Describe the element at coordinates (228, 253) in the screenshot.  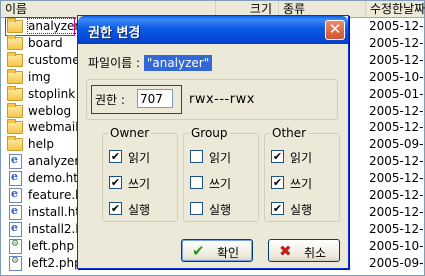
I see `ok-button-label: 확인` at that location.